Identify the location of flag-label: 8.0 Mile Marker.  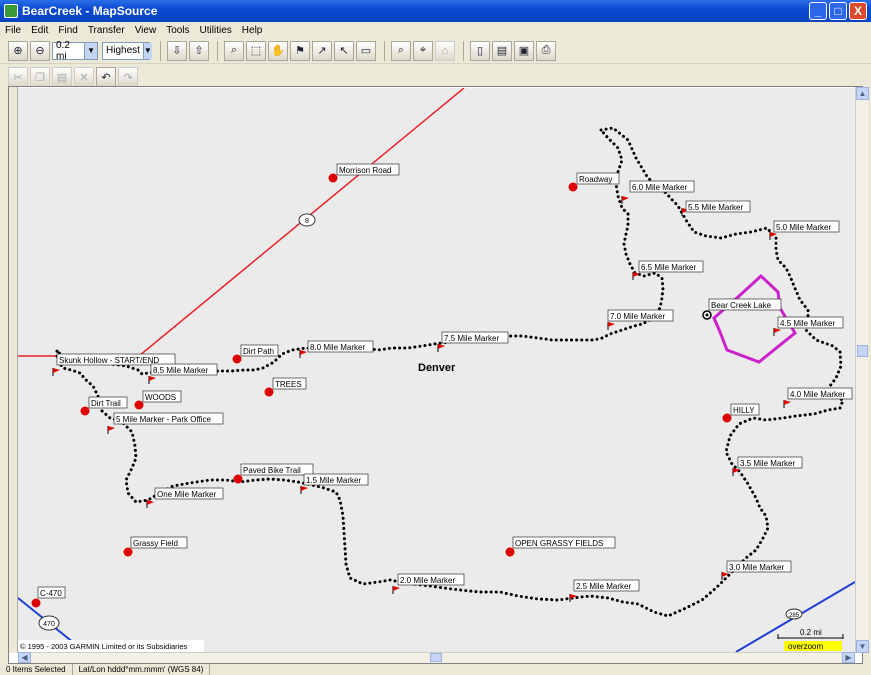
(337, 347).